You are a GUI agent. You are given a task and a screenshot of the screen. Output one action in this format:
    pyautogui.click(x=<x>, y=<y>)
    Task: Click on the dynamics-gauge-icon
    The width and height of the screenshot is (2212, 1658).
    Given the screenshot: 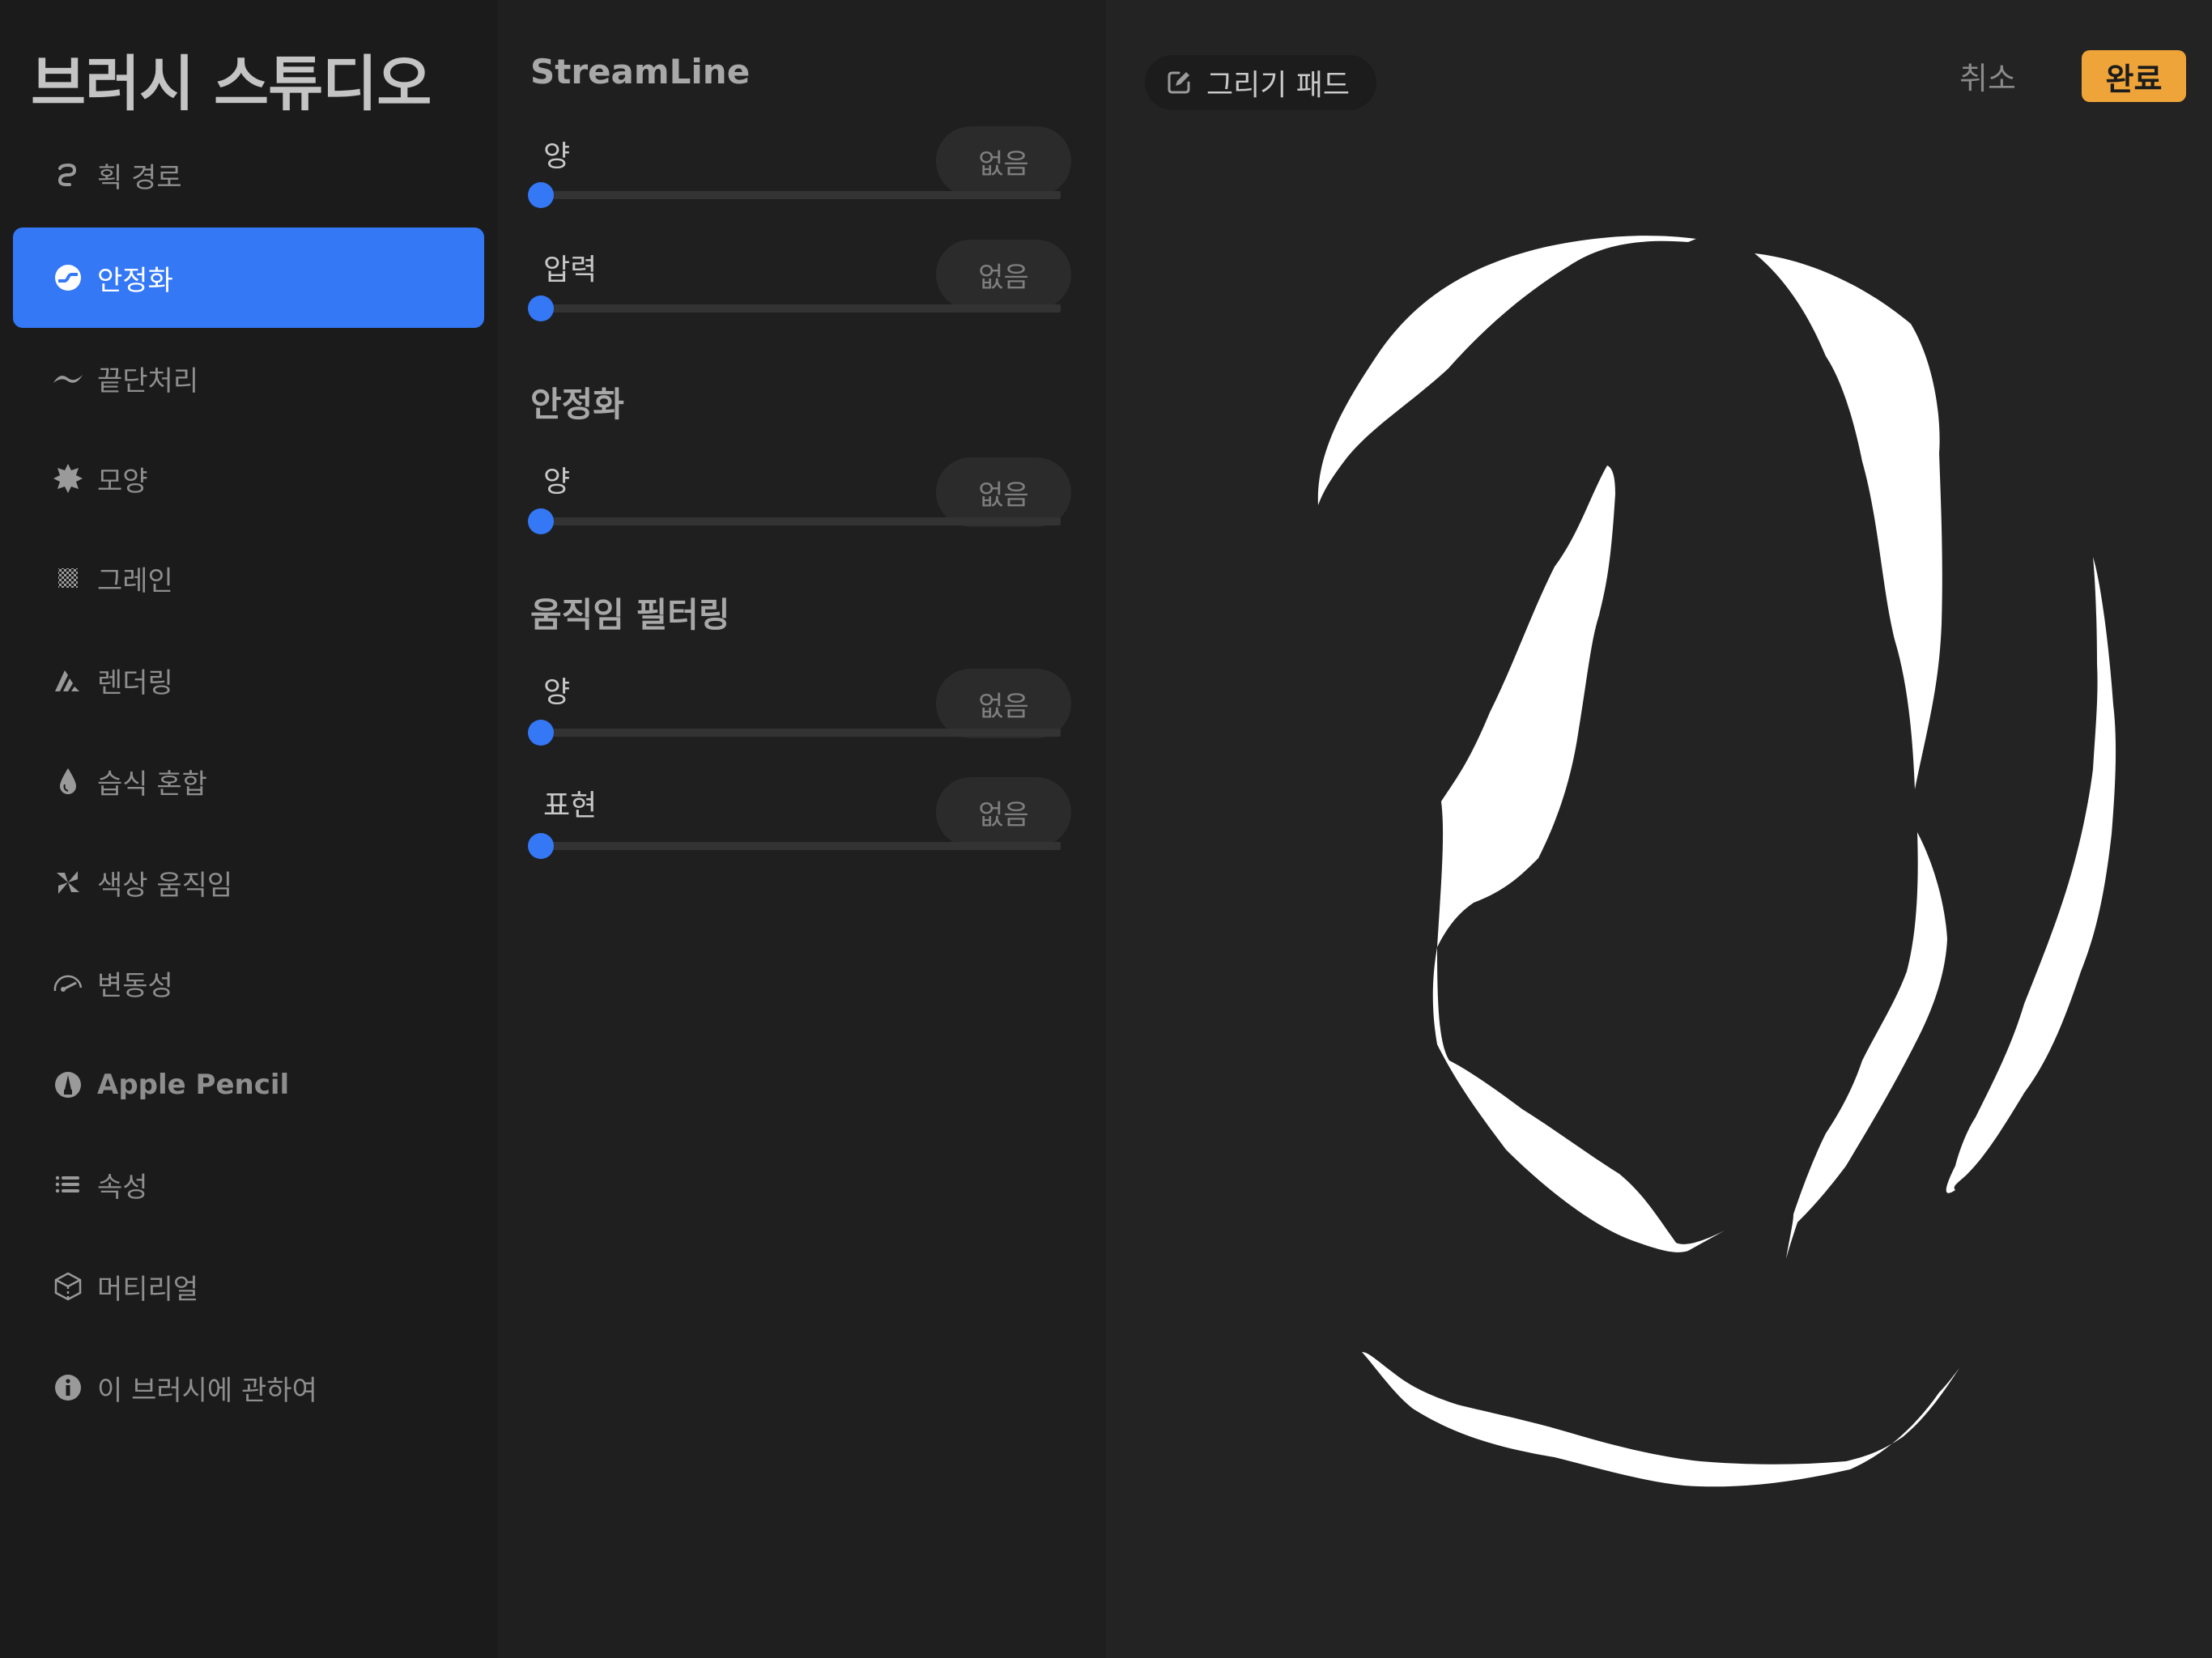 What is the action you would take?
    pyautogui.click(x=68, y=983)
    